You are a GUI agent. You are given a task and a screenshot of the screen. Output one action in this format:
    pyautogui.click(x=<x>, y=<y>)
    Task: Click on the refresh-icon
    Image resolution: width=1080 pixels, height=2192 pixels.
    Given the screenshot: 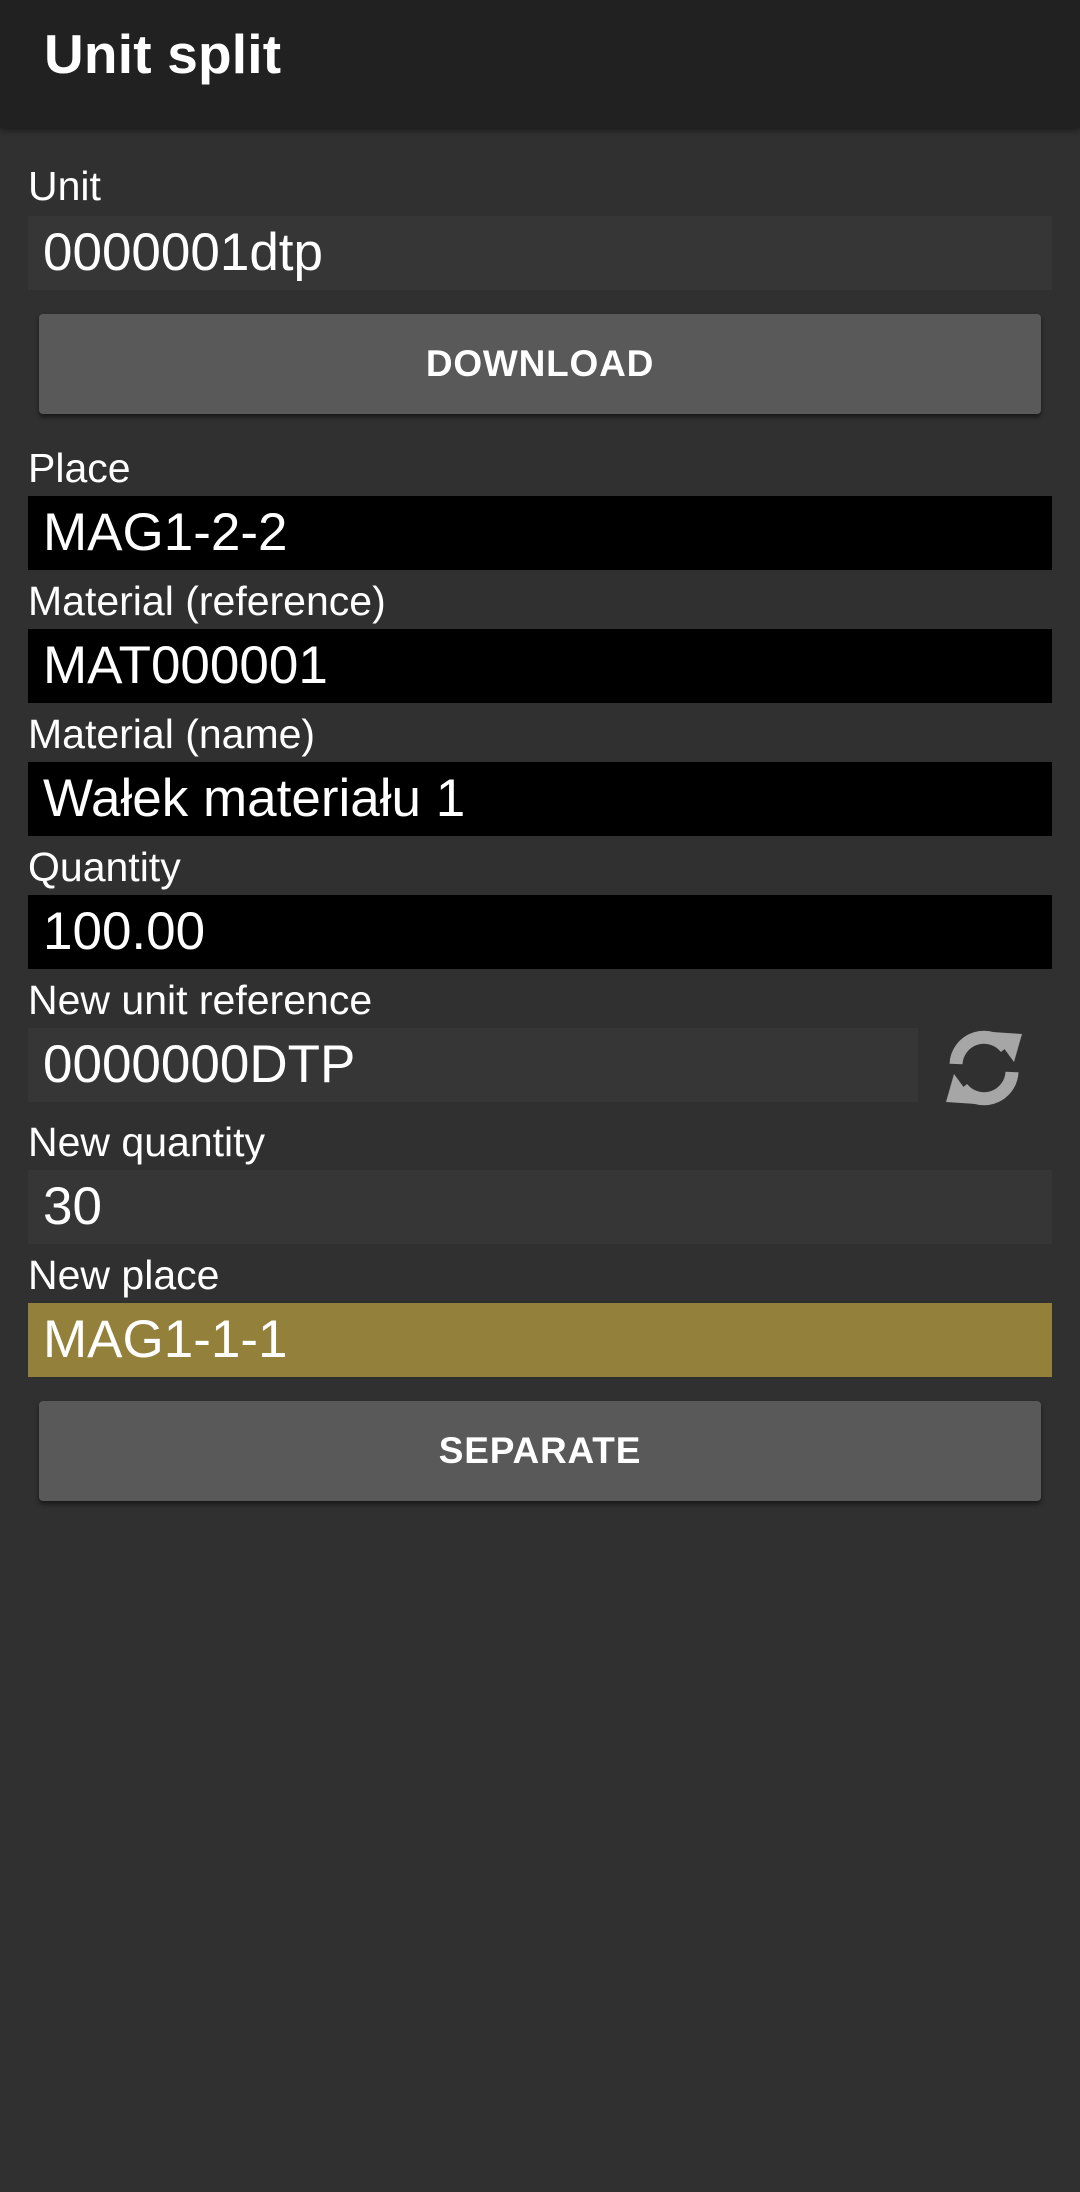 What is the action you would take?
    pyautogui.click(x=984, y=1068)
    